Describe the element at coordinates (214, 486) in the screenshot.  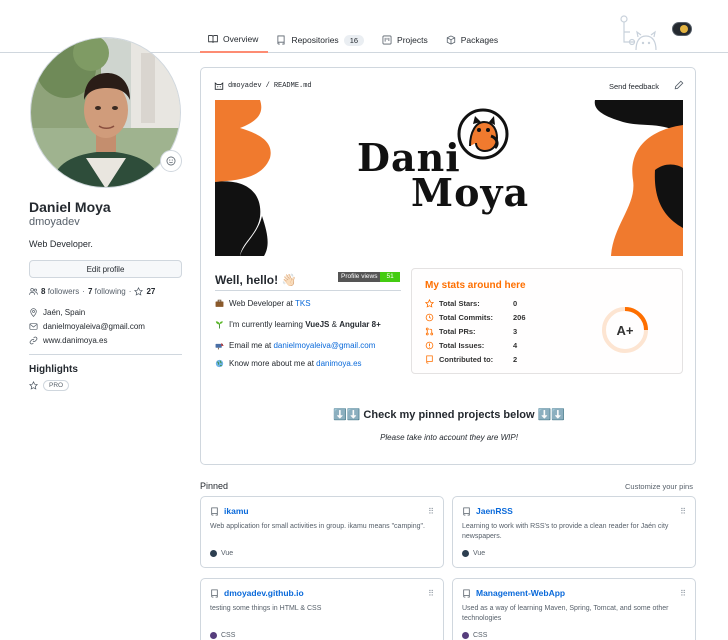
I see `pinned-title: Pinned` at that location.